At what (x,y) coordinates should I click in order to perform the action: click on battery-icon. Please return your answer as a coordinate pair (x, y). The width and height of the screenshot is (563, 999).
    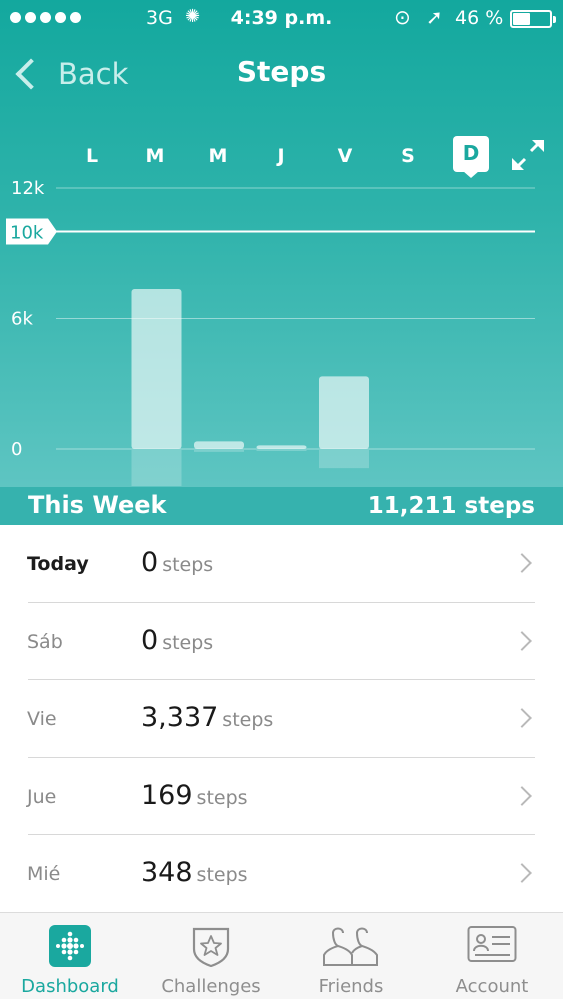
    Looking at the image, I should click on (533, 19).